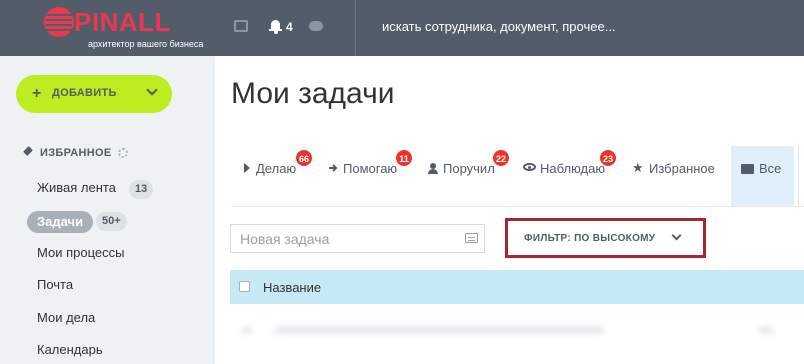 The image size is (804, 364). Describe the element at coordinates (517, 206) in the screenshot. I see `tabs-divider` at that location.